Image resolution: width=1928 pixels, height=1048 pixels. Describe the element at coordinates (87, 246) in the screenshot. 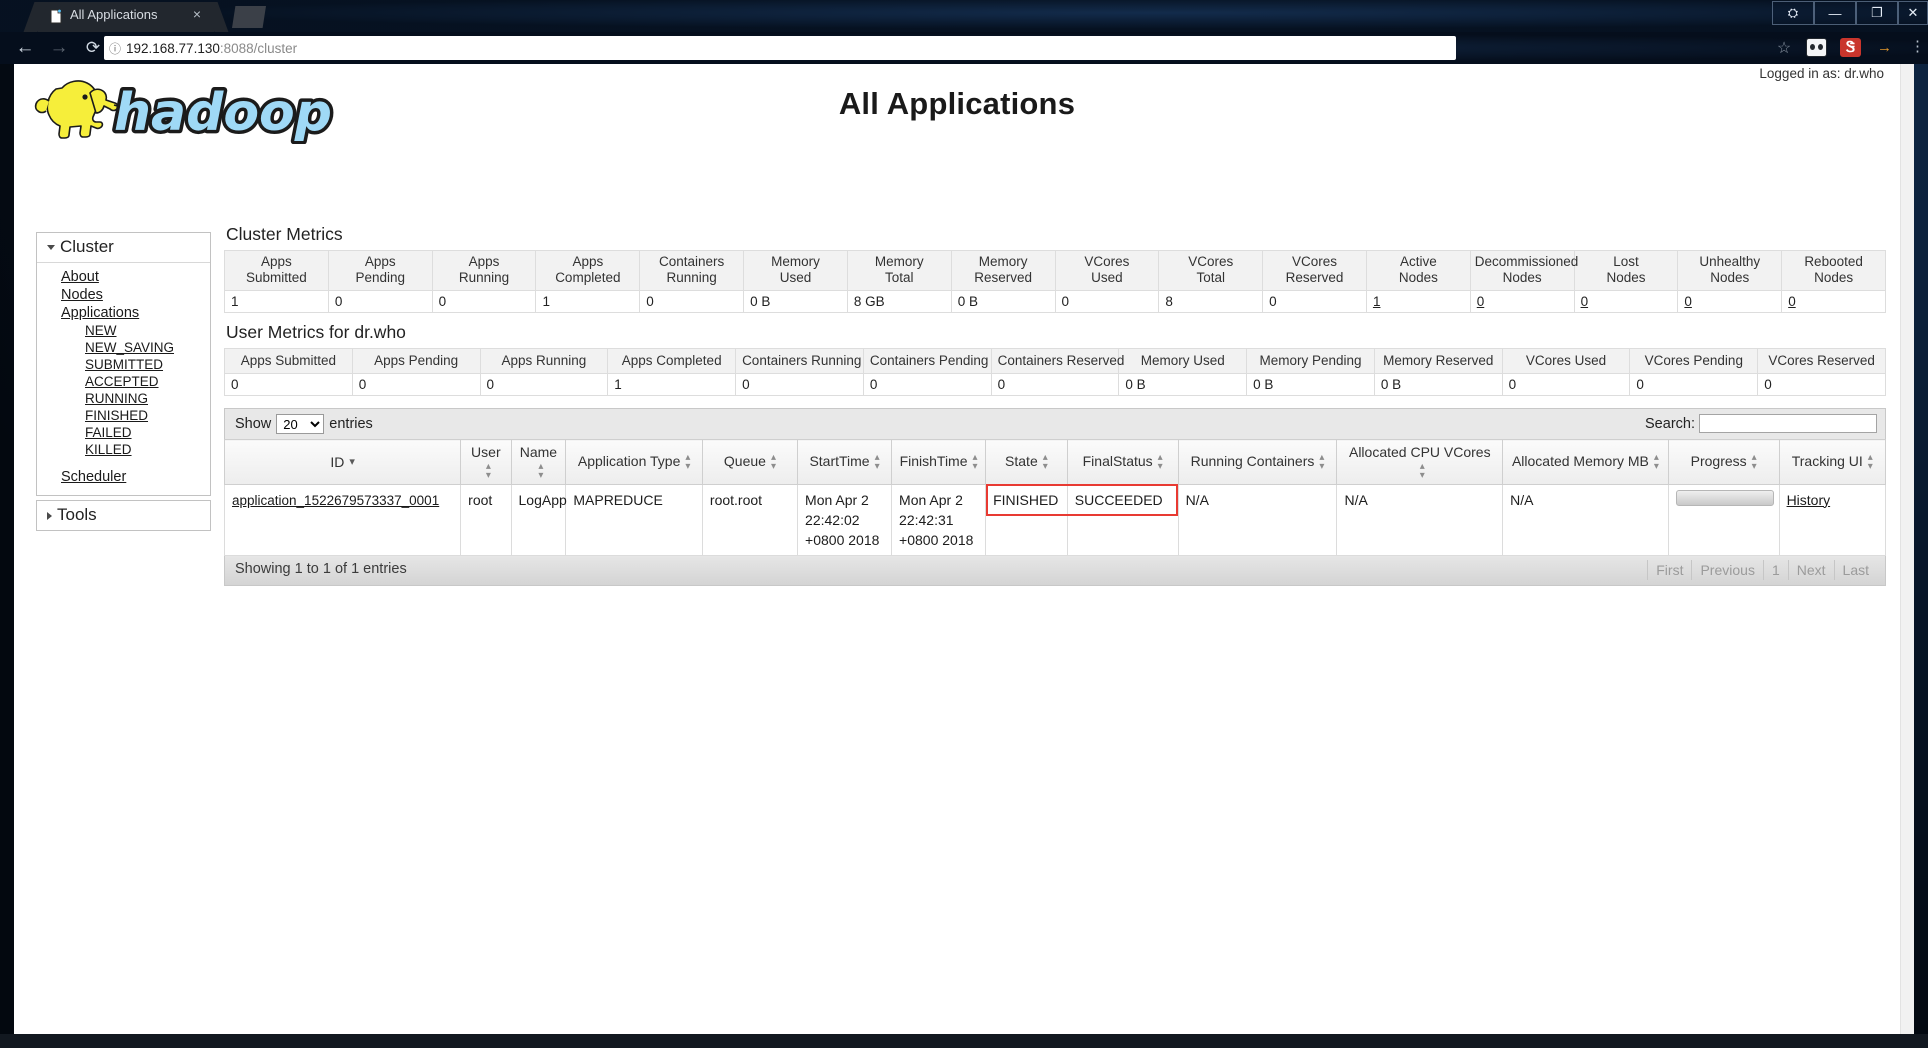

I see `sidebar-cluster-label: Cluster` at that location.